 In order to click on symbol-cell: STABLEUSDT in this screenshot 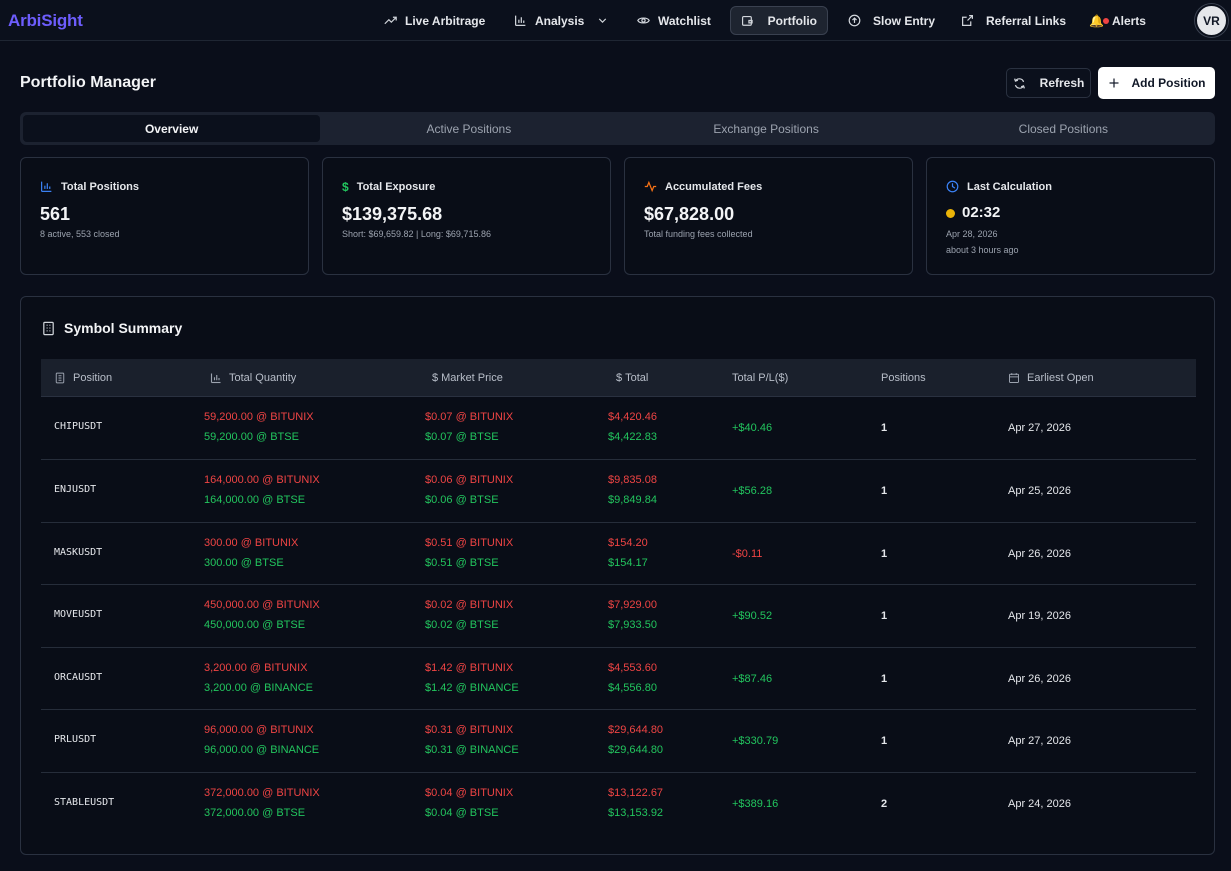, I will do `click(84, 802)`.